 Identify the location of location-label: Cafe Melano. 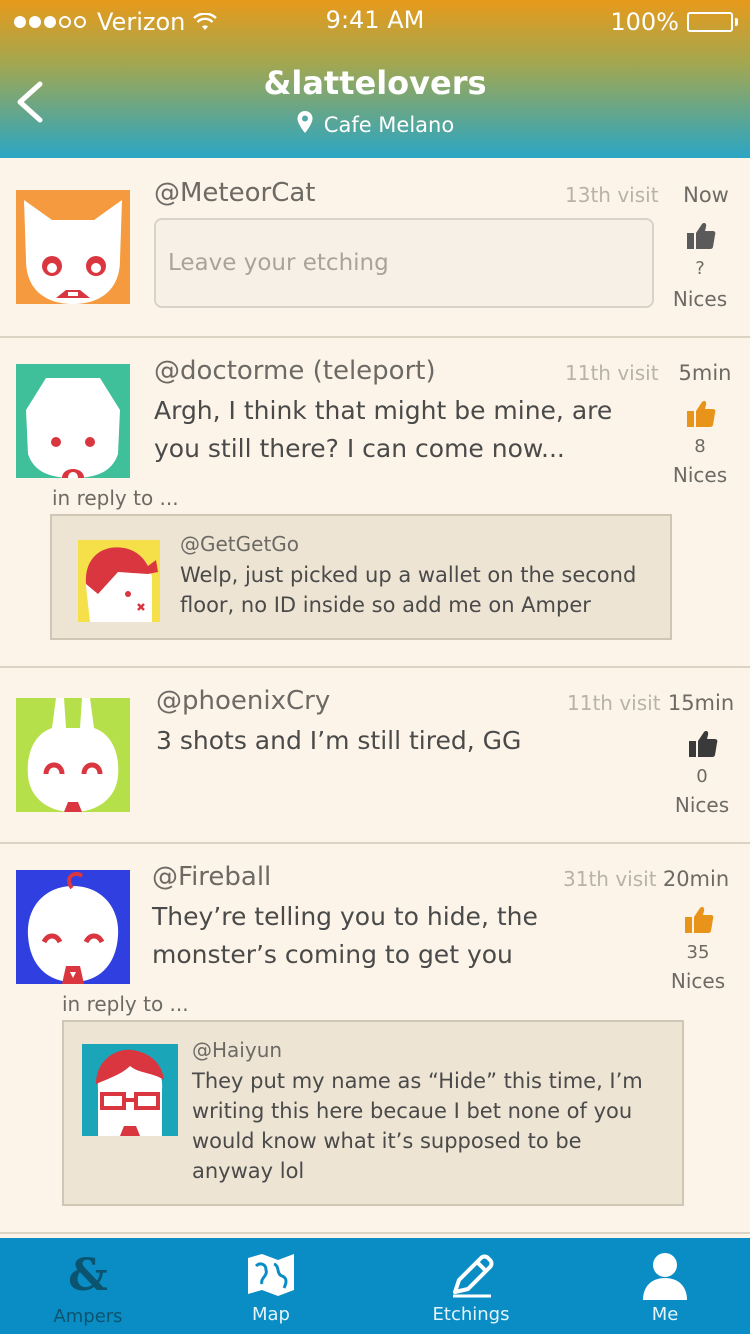
(375, 124).